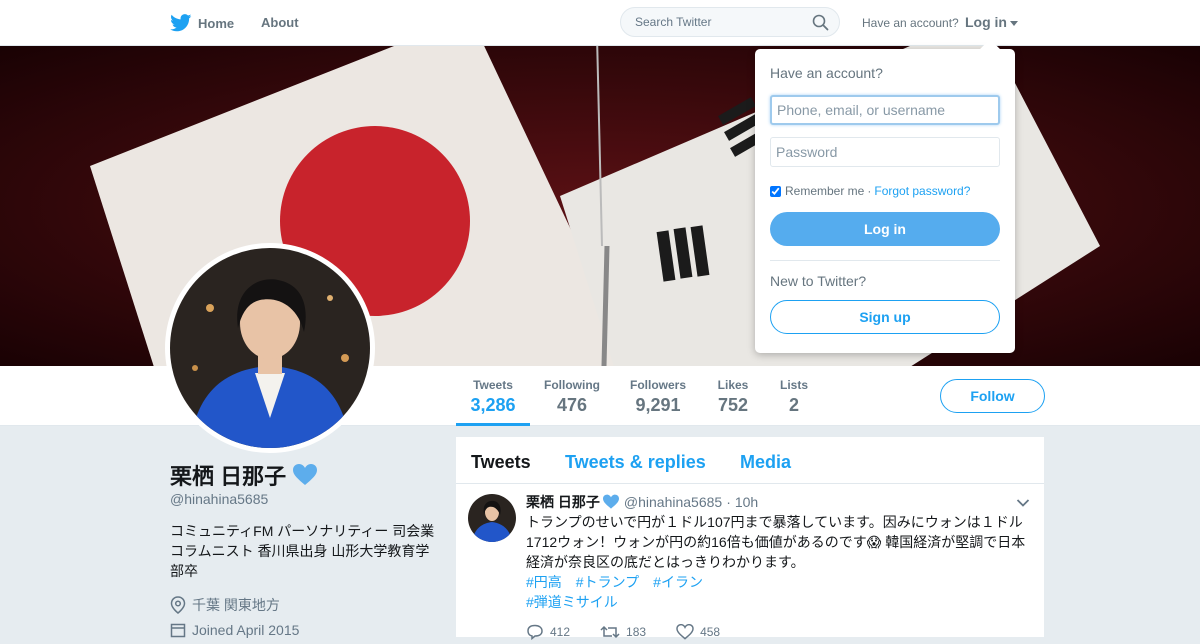 Image resolution: width=1200 pixels, height=644 pixels. Describe the element at coordinates (493, 424) in the screenshot. I see `active-stat-underline` at that location.